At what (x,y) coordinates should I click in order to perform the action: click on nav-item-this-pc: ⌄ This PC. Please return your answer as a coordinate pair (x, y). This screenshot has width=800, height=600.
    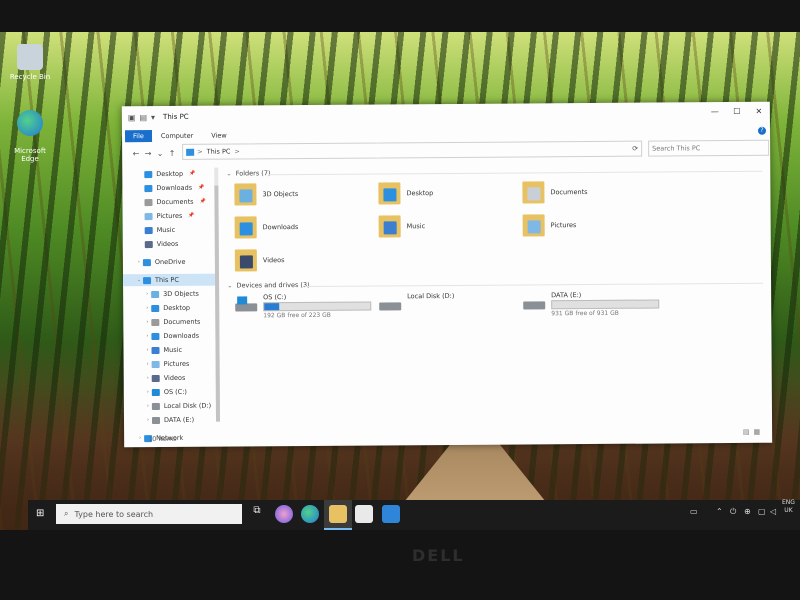
    Looking at the image, I should click on (169, 280).